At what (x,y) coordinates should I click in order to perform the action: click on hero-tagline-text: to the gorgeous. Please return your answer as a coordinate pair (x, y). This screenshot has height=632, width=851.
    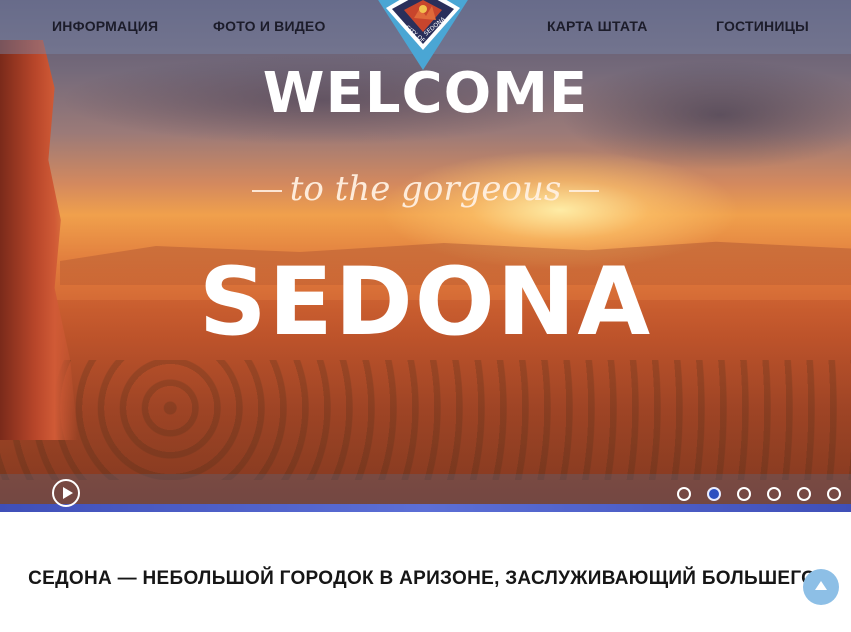
    Looking at the image, I should click on (425, 189).